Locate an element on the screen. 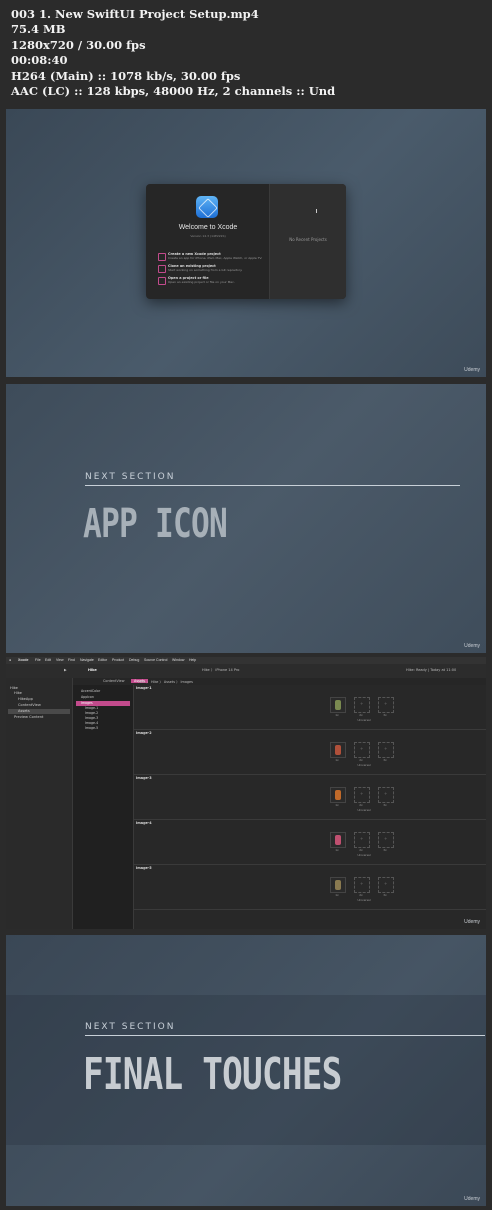  nav-item-preview-content: Preview Content is located at coordinates (28, 717).